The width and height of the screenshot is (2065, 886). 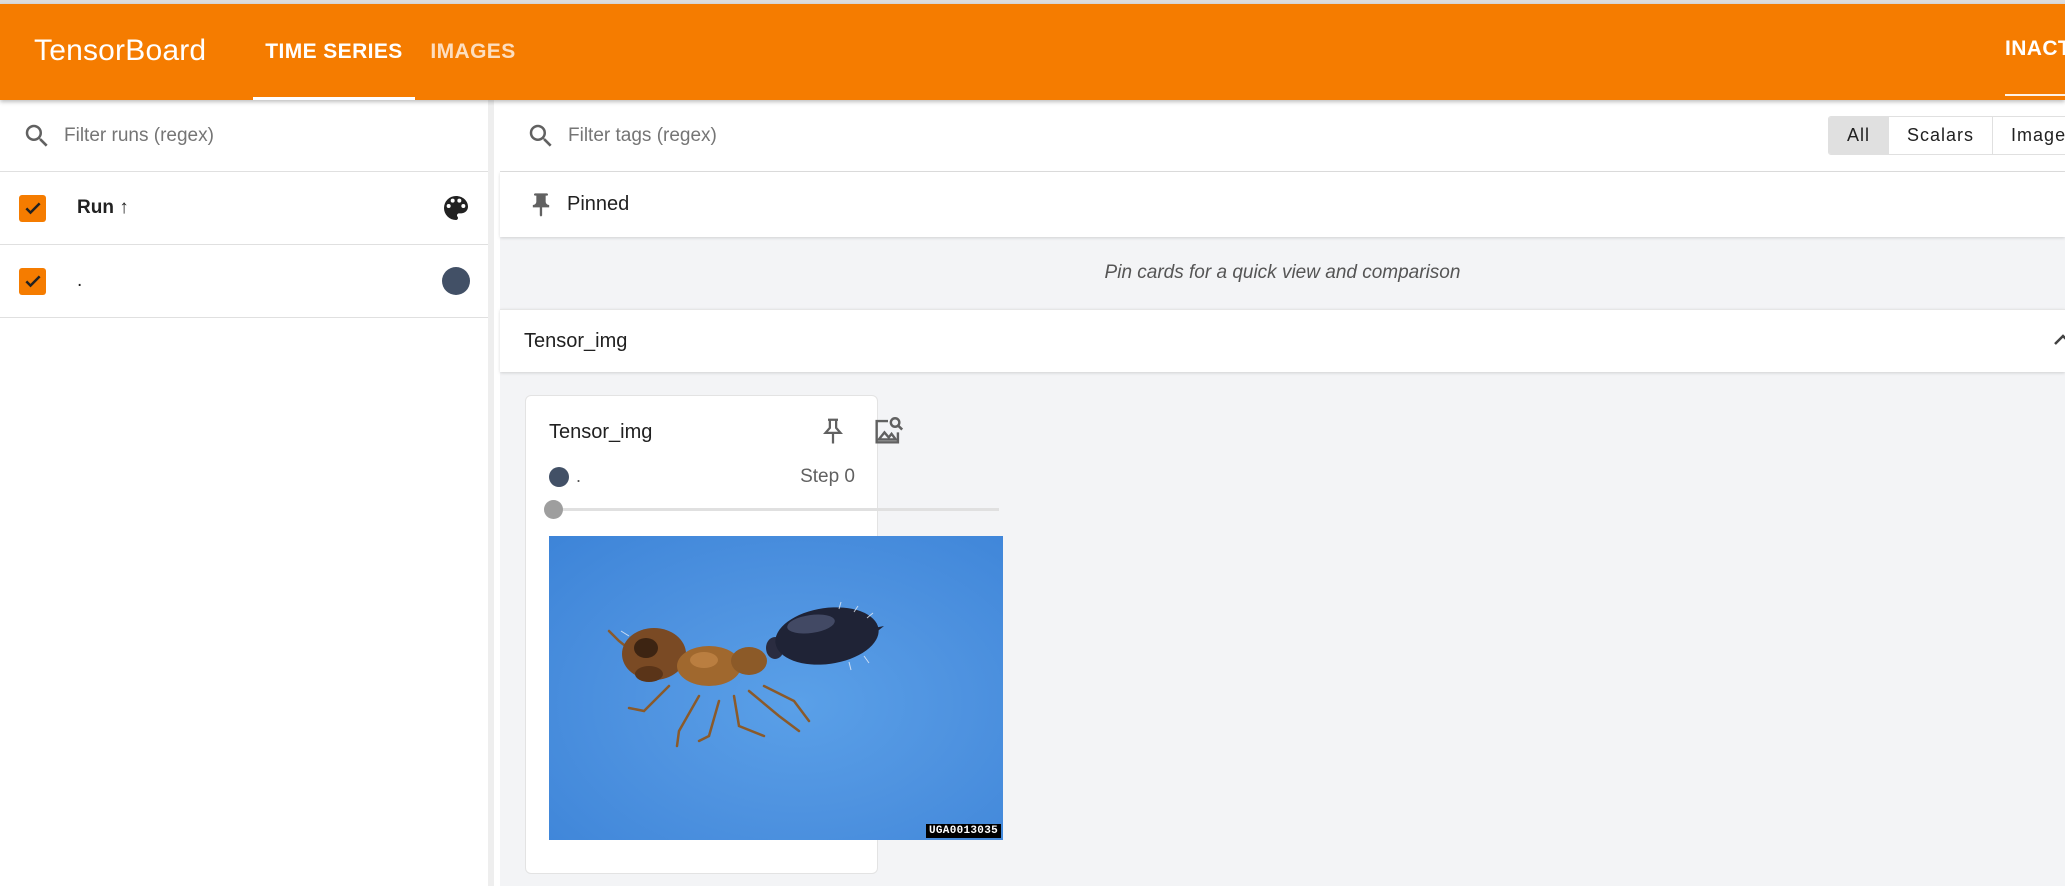 What do you see at coordinates (2029, 135) in the screenshot?
I see `filter-image-button: Image` at bounding box center [2029, 135].